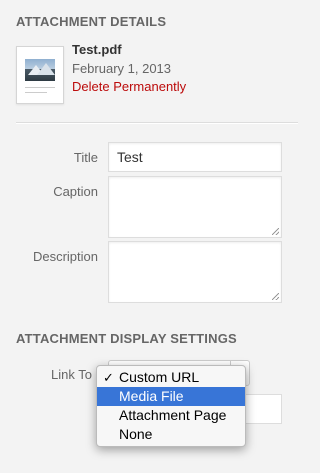  I want to click on dropdown-option-custom-url: ✓ Custom URL, so click(171, 377).